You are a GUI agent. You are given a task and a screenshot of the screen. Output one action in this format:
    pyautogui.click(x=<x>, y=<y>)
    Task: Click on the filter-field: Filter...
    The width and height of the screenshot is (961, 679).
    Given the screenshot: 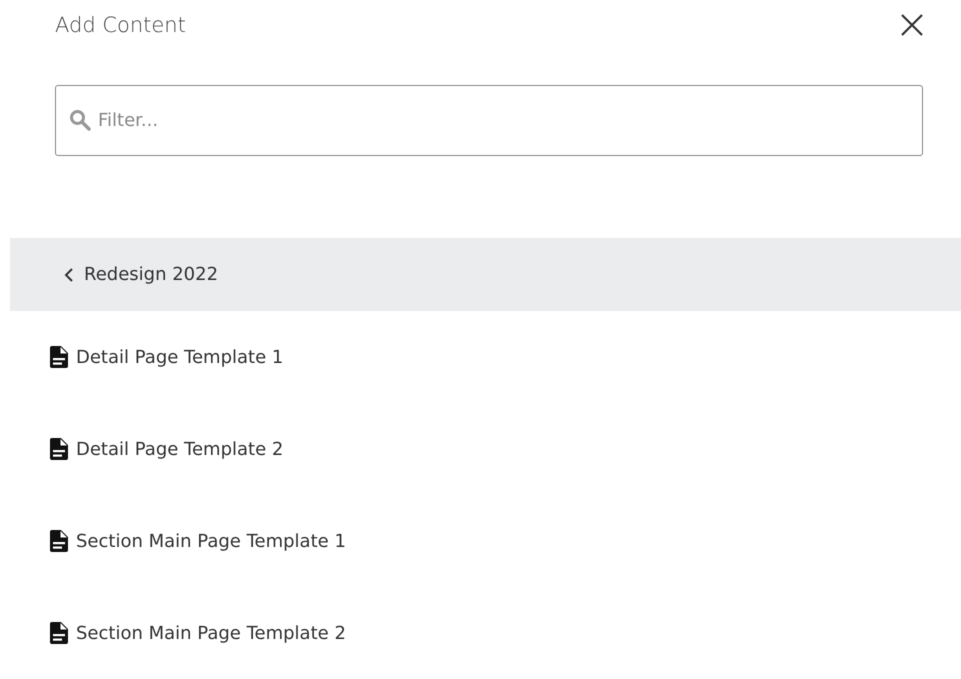 What is the action you would take?
    pyautogui.click(x=489, y=120)
    